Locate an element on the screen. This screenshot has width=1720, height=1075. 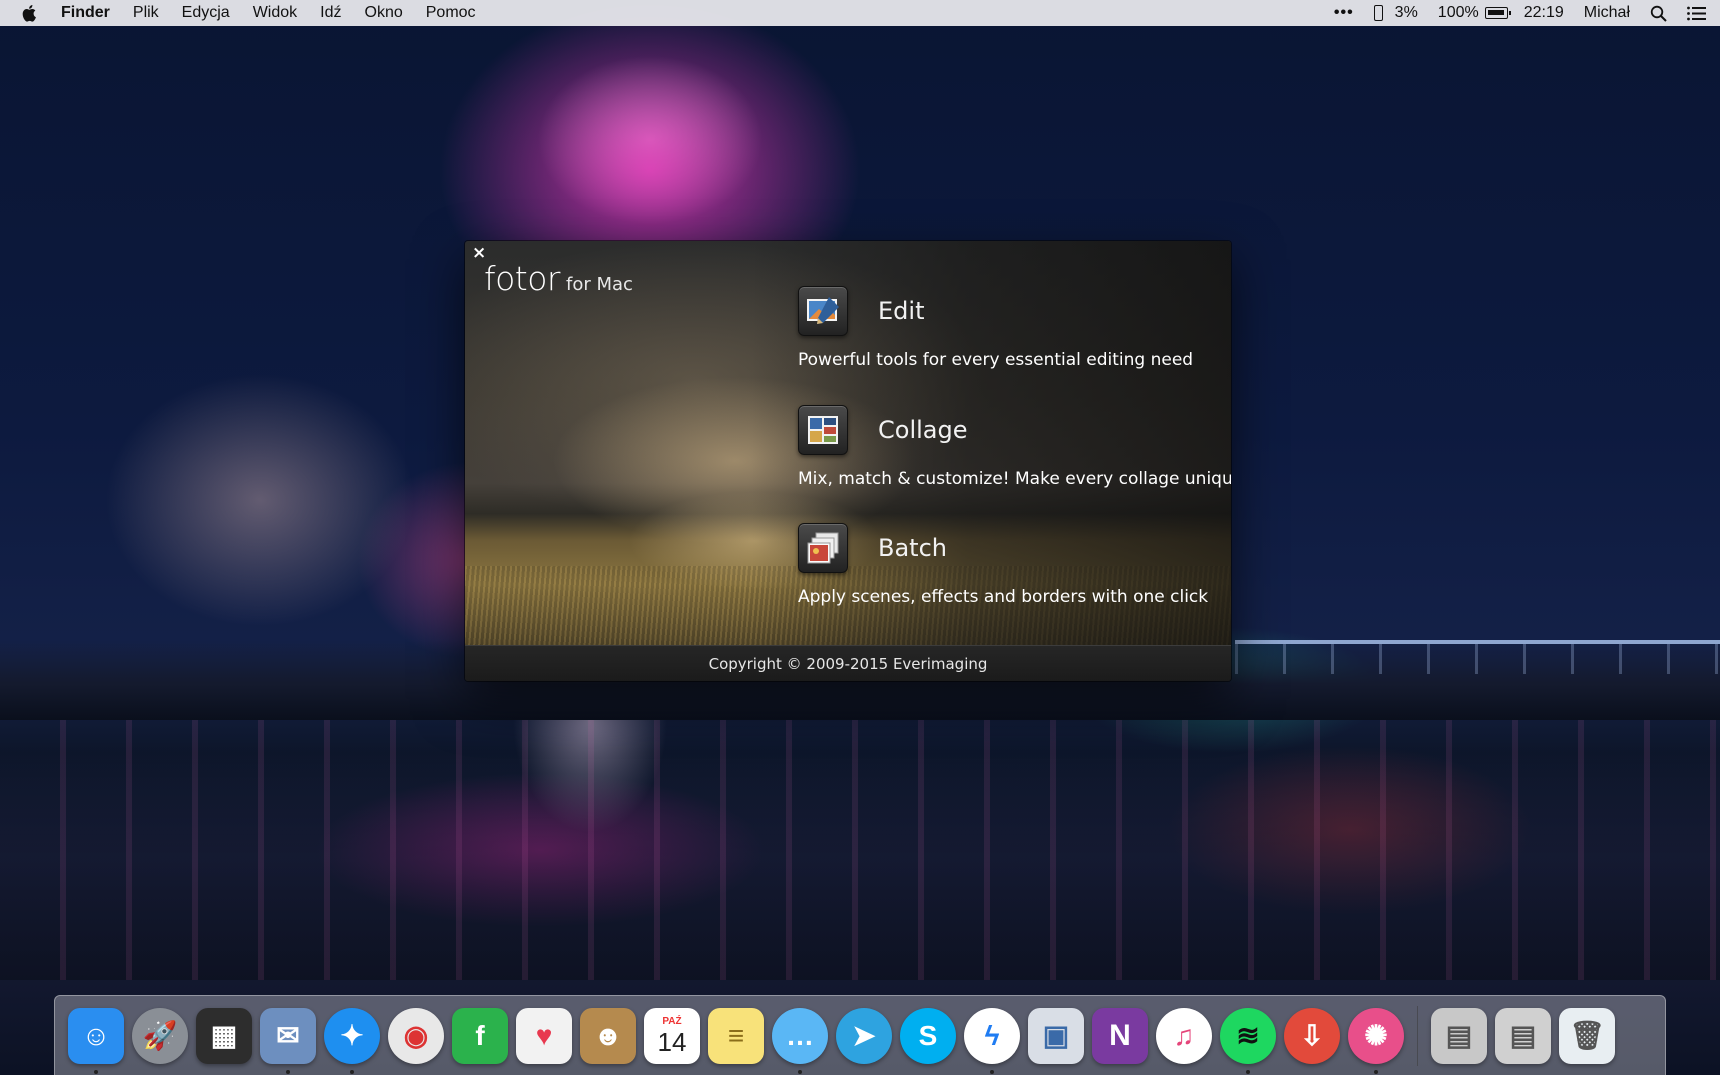
battery-icon is located at coordinates (1497, 13).